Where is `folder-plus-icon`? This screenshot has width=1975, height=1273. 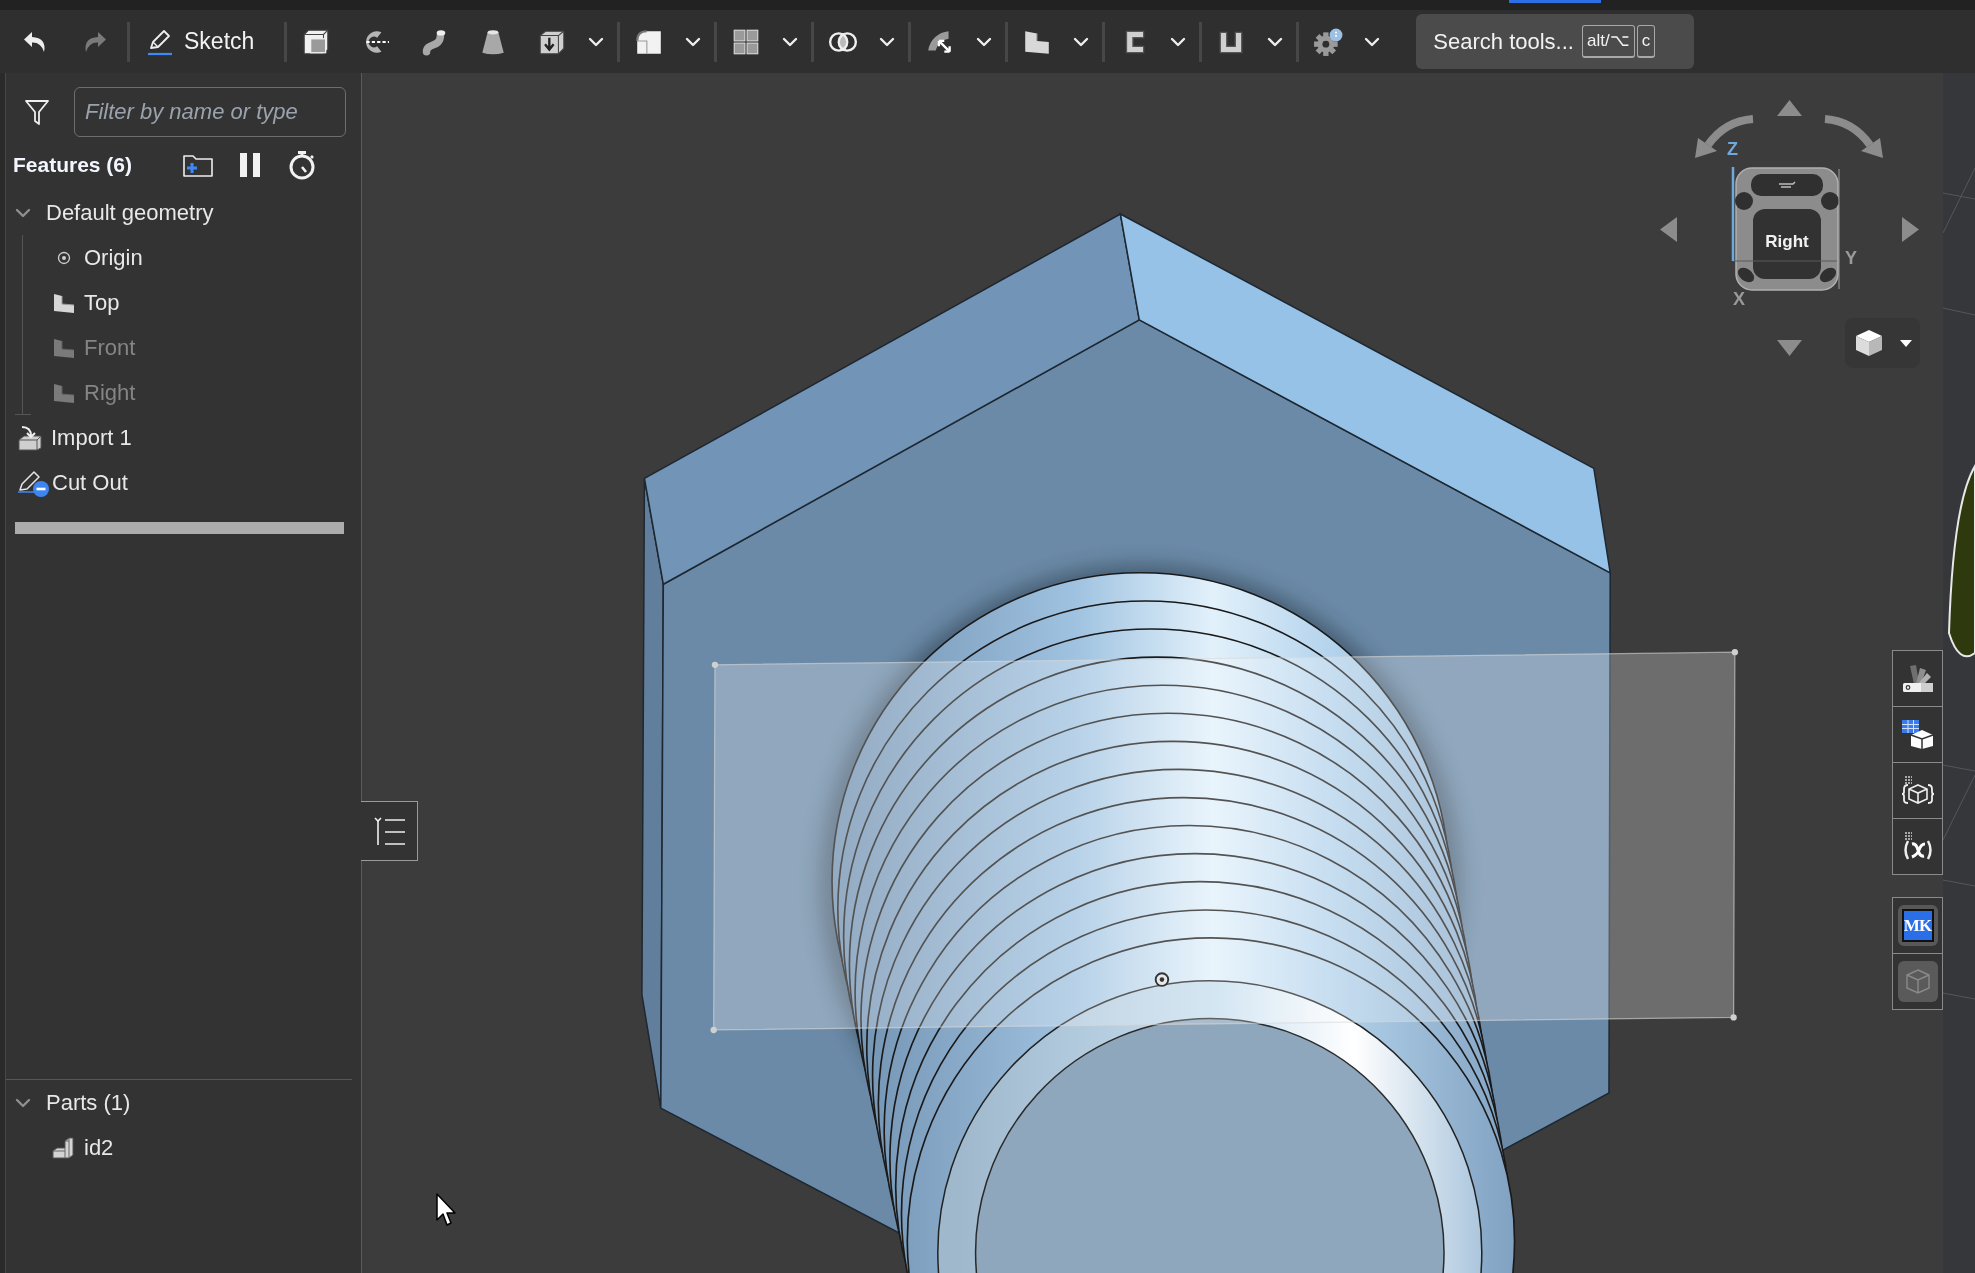 folder-plus-icon is located at coordinates (198, 165).